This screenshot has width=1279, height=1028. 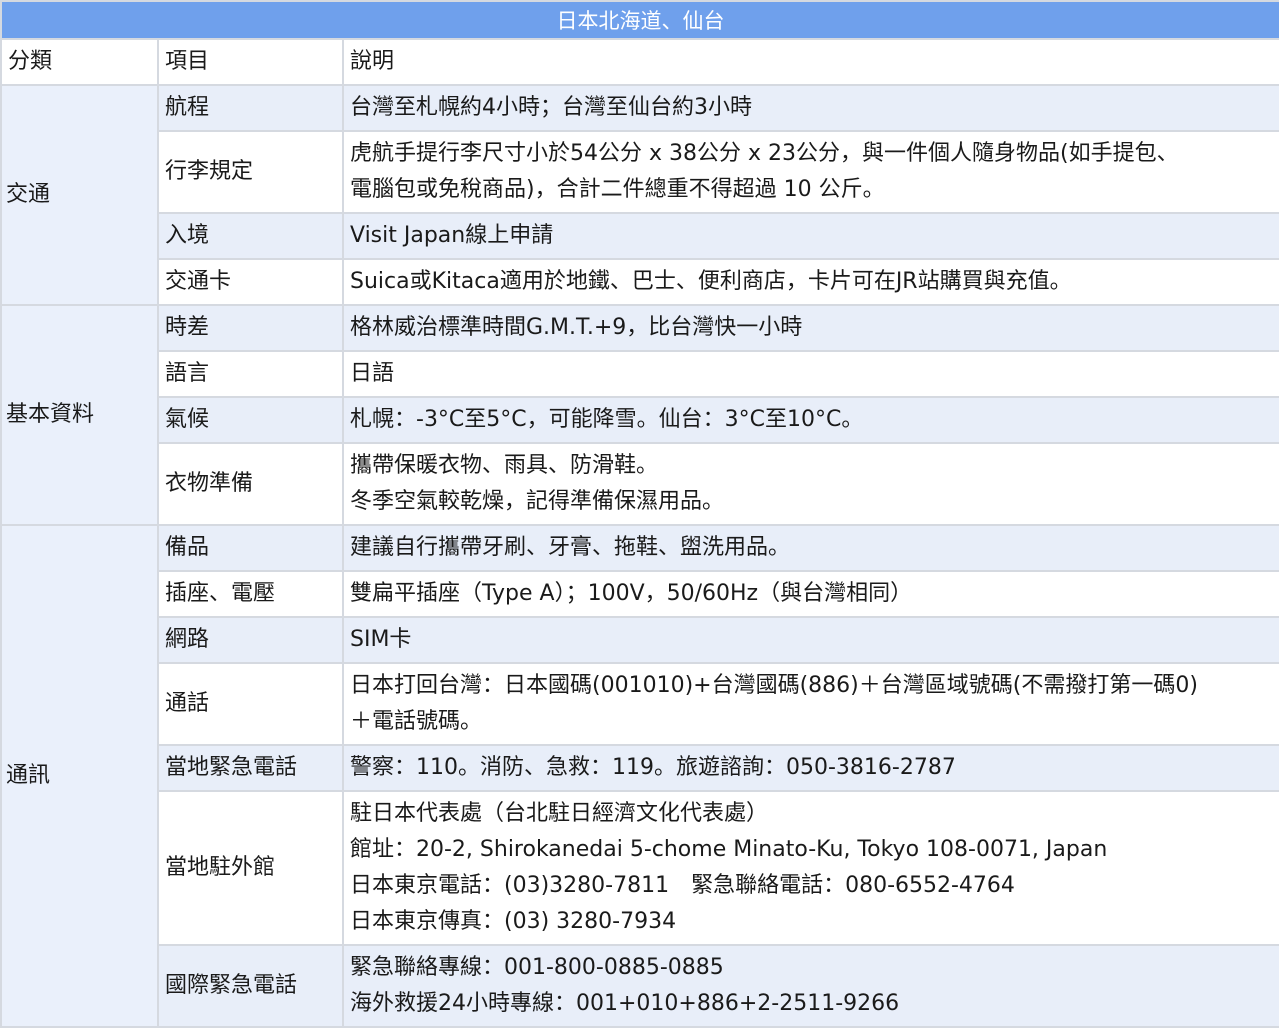 I want to click on description-line: 海外救援24小時專線：001+010+886+2-2511-9266, so click(x=625, y=1003).